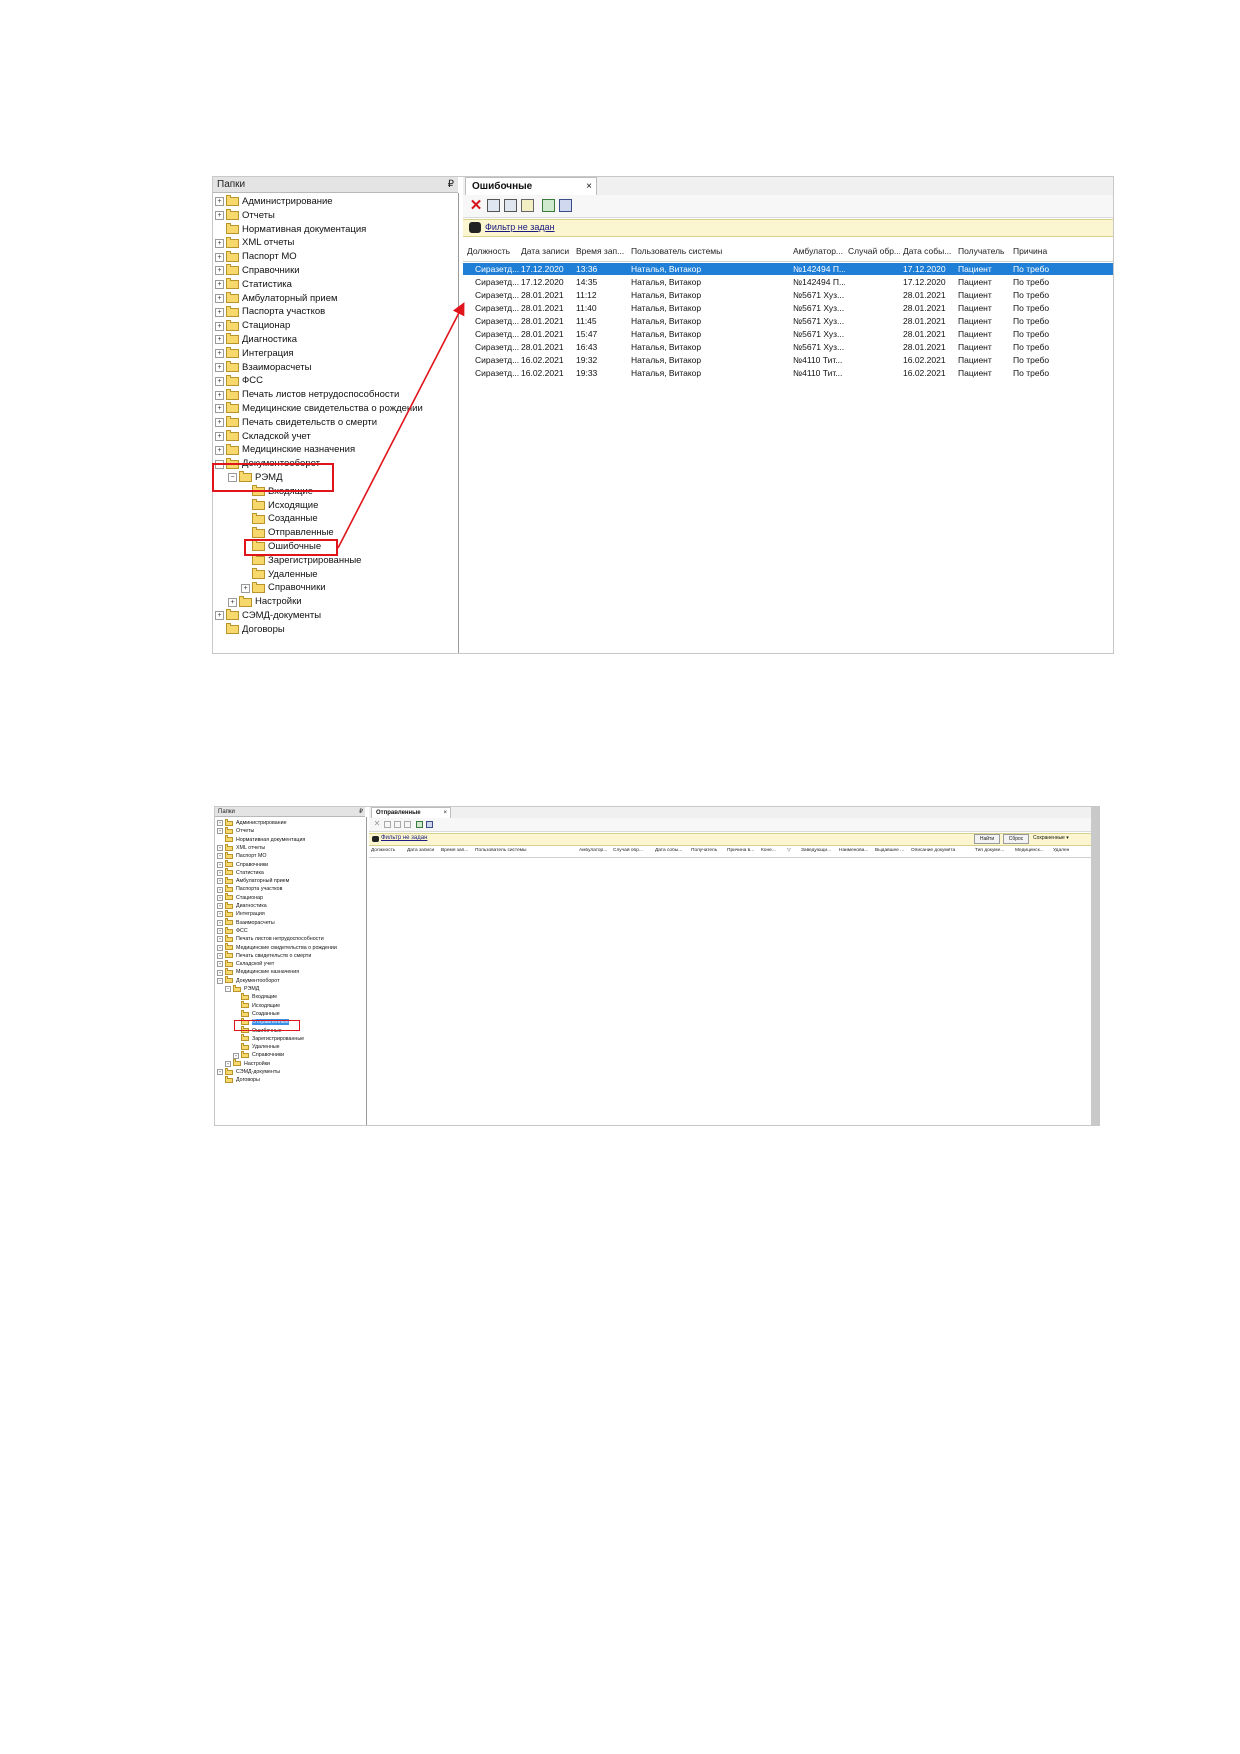 This screenshot has height=1754, width=1240. What do you see at coordinates (245, 831) in the screenshot?
I see `tree-item-label: Отчеты` at bounding box center [245, 831].